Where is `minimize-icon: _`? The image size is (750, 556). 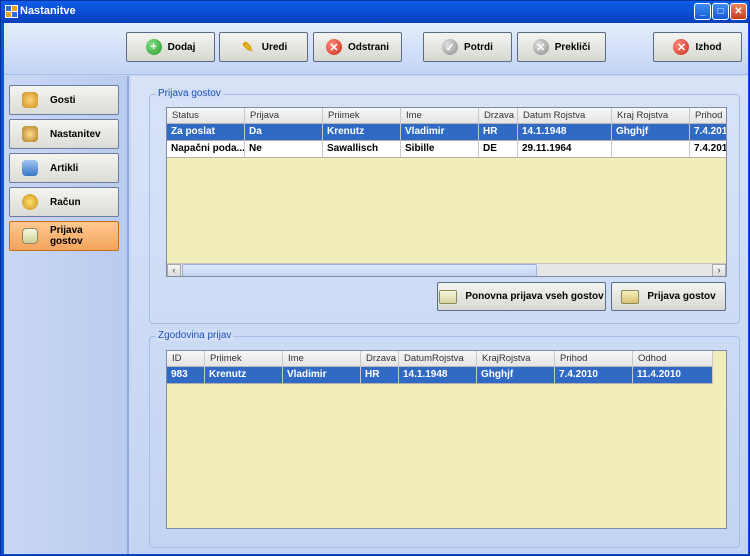 minimize-icon: _ is located at coordinates (702, 11).